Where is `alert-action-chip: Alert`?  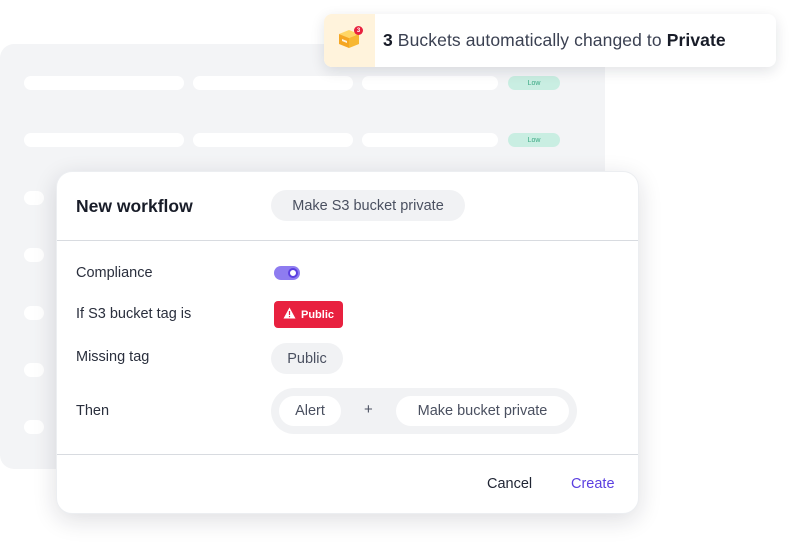
alert-action-chip: Alert is located at coordinates (310, 411).